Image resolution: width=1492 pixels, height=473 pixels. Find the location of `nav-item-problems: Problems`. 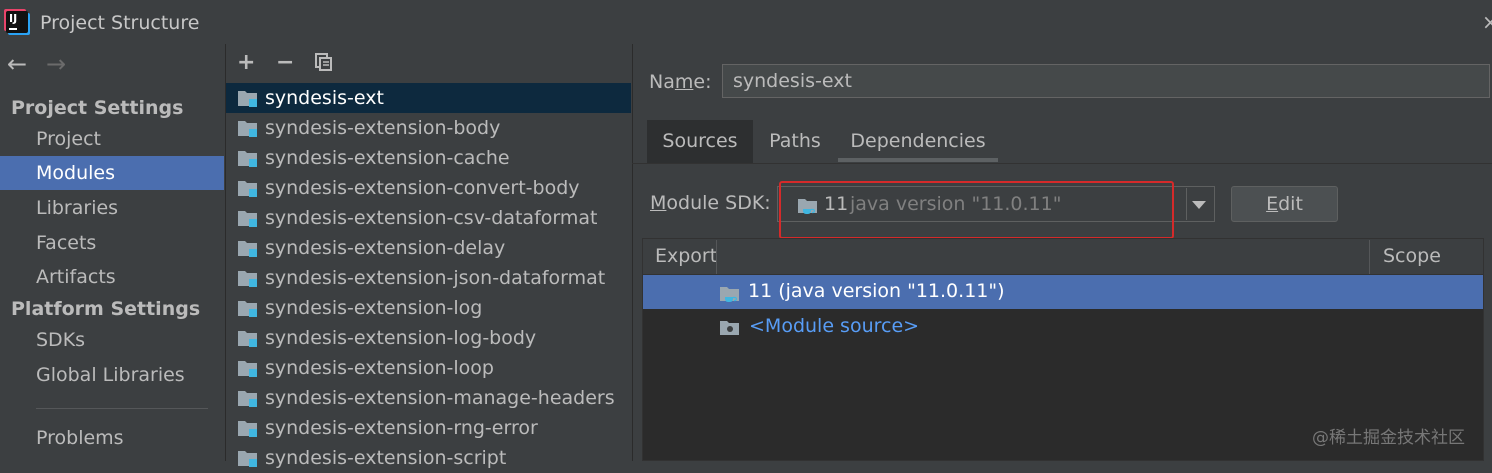

nav-item-problems: Problems is located at coordinates (112, 438).